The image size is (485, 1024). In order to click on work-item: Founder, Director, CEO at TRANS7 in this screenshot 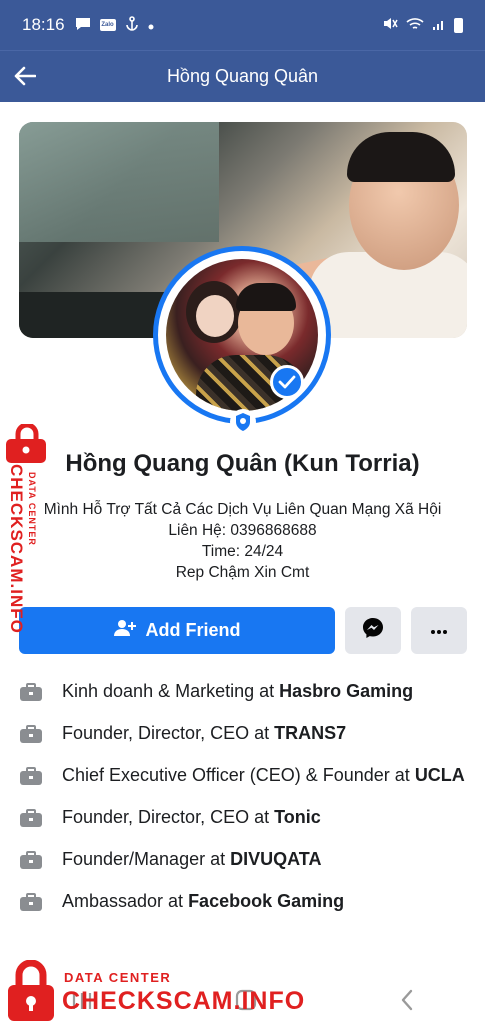, I will do `click(243, 733)`.